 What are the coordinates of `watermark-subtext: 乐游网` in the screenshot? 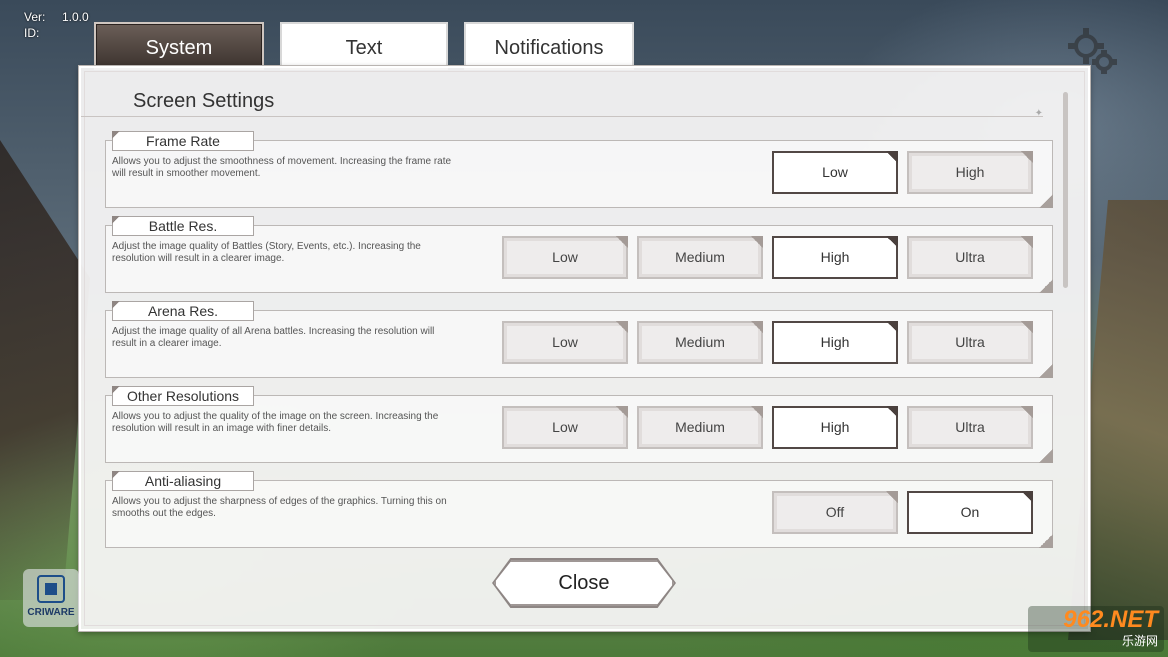 It's located at (1139, 641).